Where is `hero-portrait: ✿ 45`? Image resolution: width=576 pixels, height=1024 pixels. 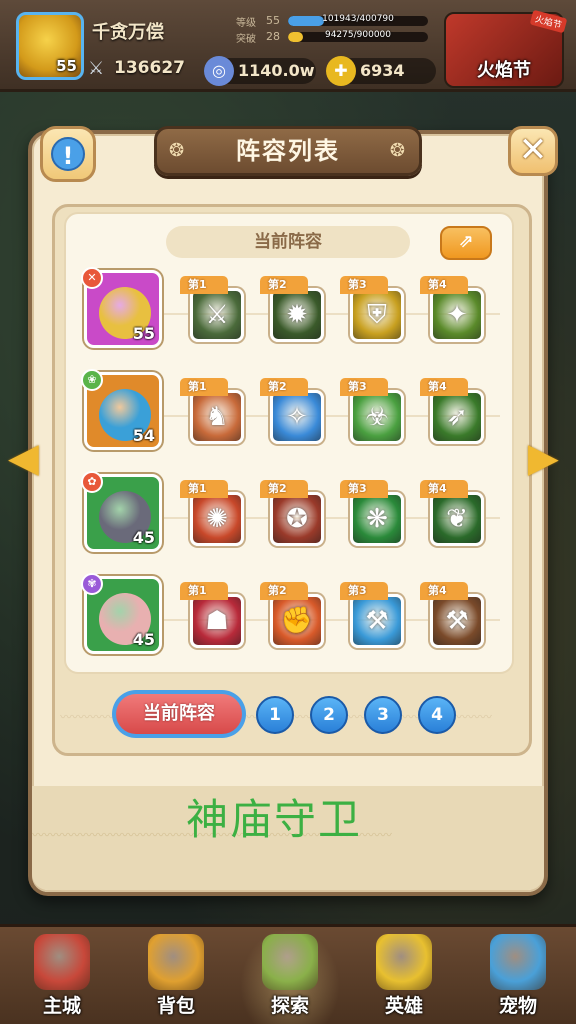 hero-portrait: ✿ 45 is located at coordinates (121, 511).